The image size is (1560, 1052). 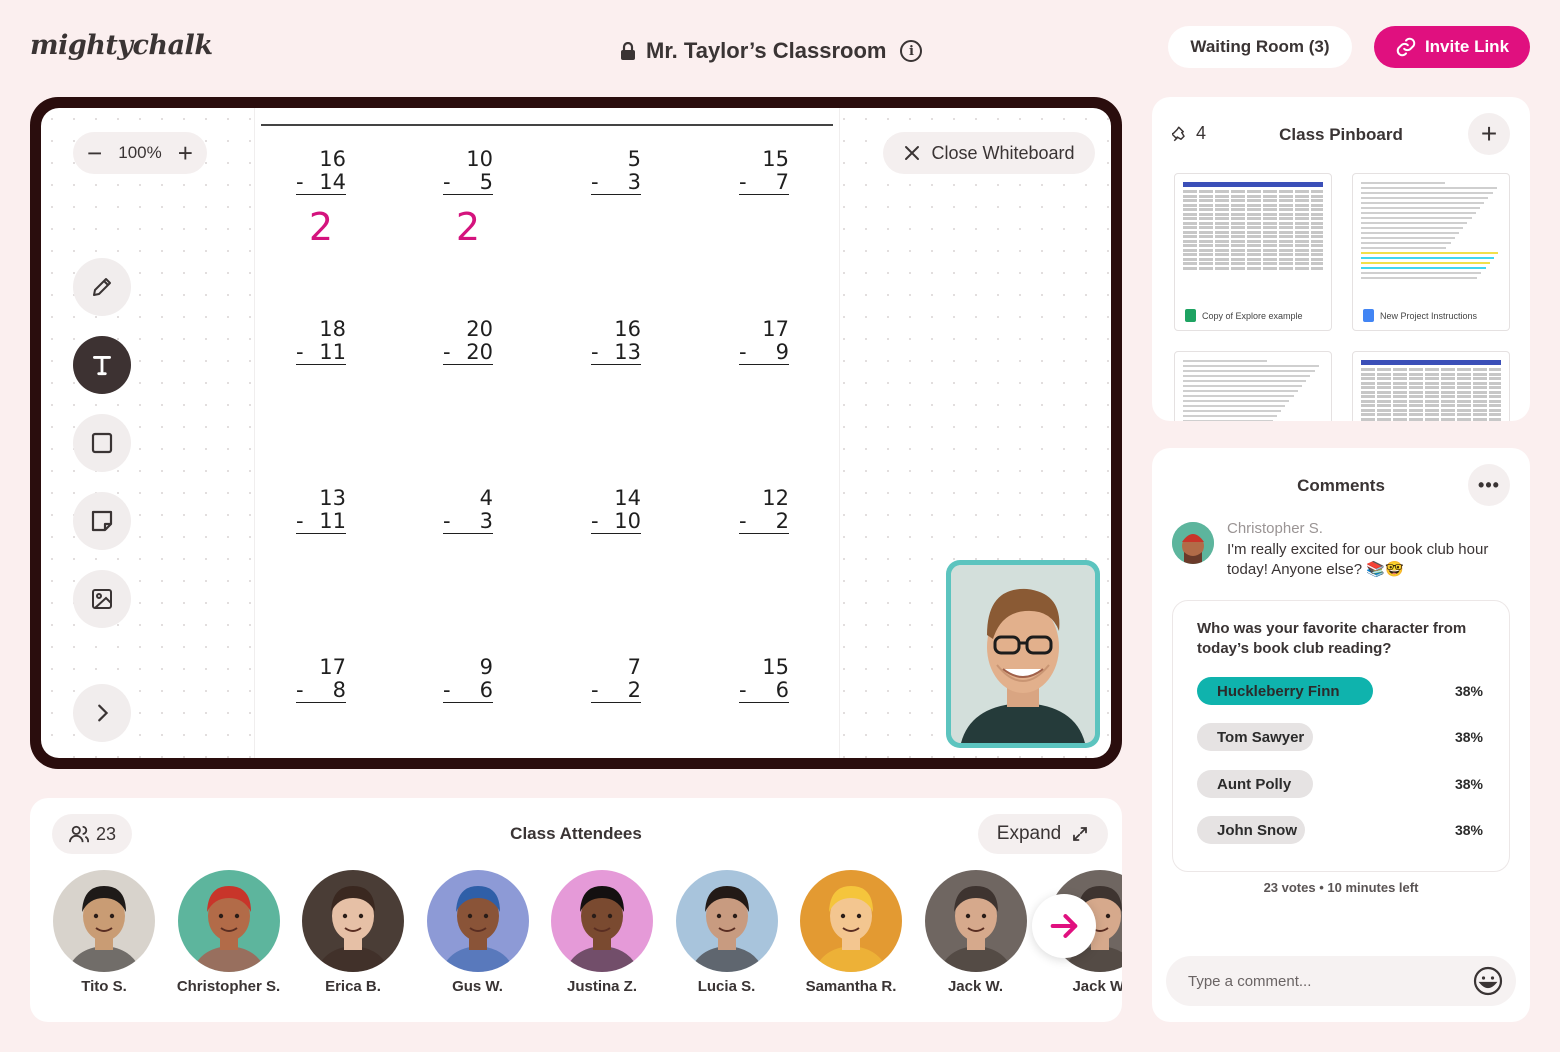 I want to click on problem-bottom: 9, so click(x=782, y=352).